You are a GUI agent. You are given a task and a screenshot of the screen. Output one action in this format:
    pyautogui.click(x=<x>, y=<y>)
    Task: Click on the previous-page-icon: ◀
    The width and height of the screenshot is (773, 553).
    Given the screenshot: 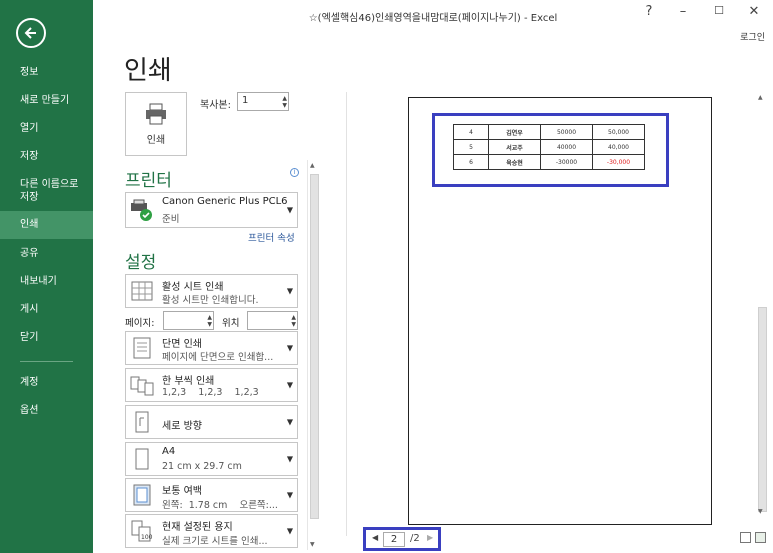 What is the action you would take?
    pyautogui.click(x=375, y=537)
    